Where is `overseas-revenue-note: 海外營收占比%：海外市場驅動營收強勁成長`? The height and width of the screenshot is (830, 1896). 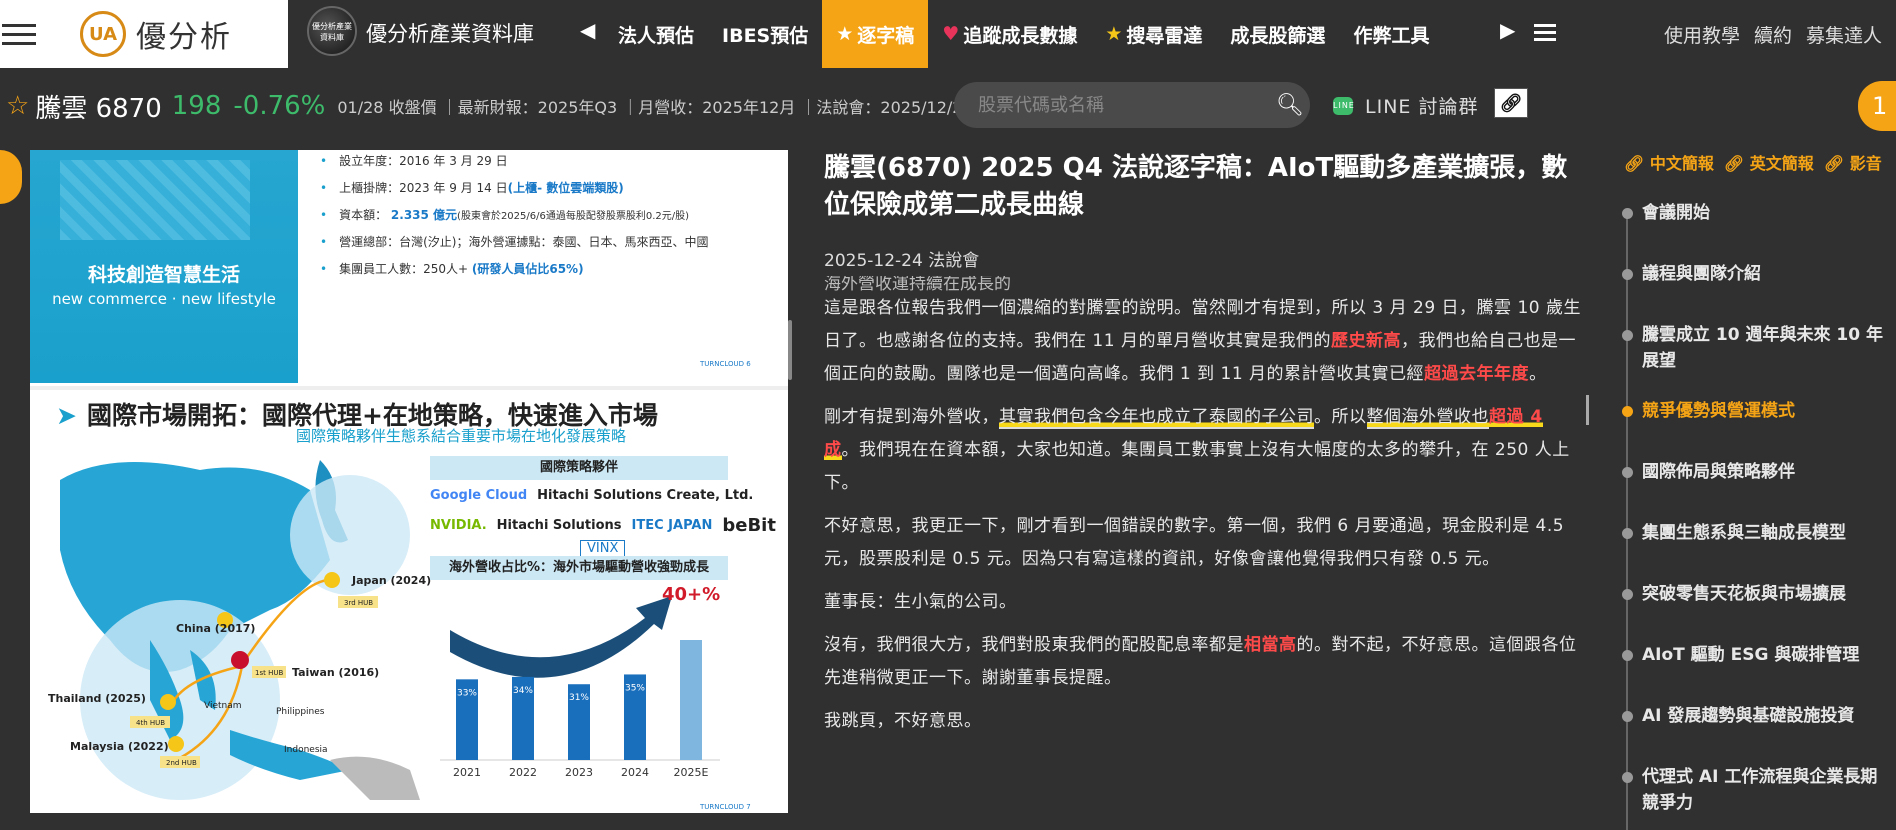
overseas-revenue-note: 海外營收占比%：海外市場驅動營收強勁成長 is located at coordinates (579, 568).